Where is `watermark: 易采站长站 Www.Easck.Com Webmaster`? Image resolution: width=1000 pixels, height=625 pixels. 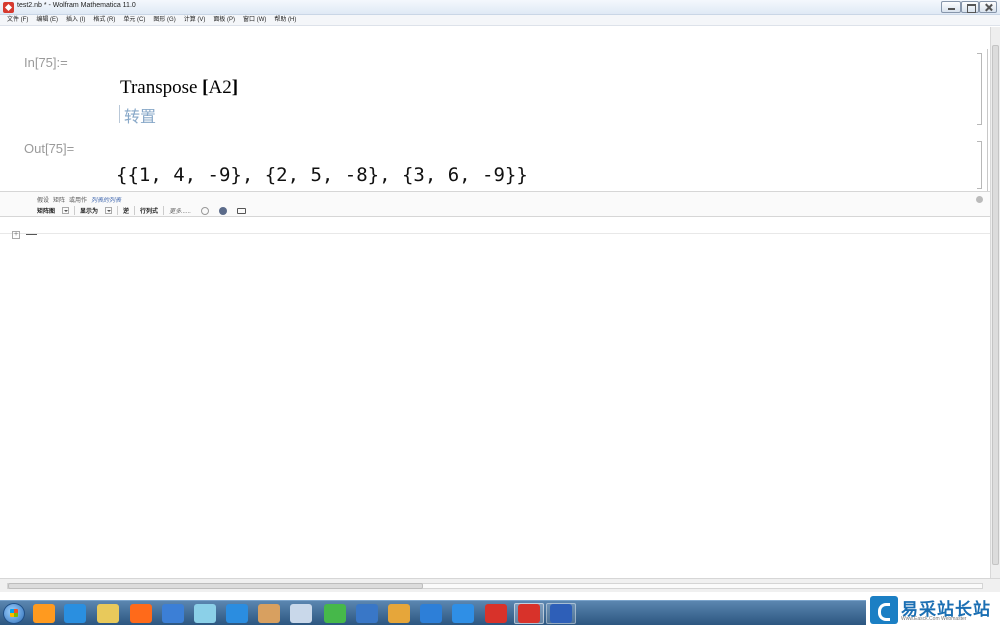
watermark: 易采站长站 Www.Easck.Com Webmaster is located at coordinates (933, 609).